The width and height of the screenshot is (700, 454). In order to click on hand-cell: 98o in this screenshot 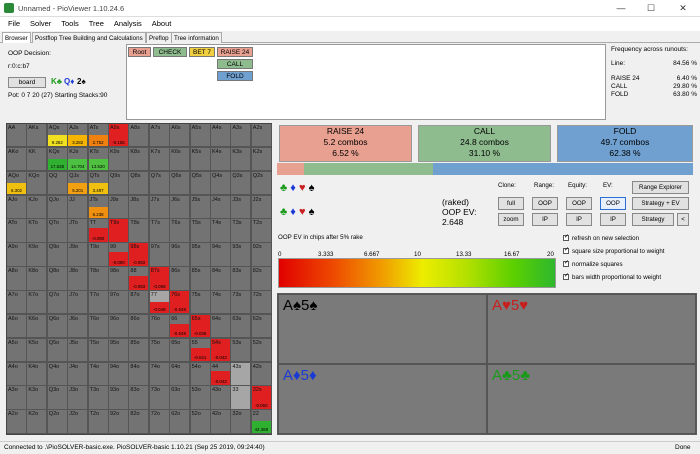, I will do `click(119, 279)`.